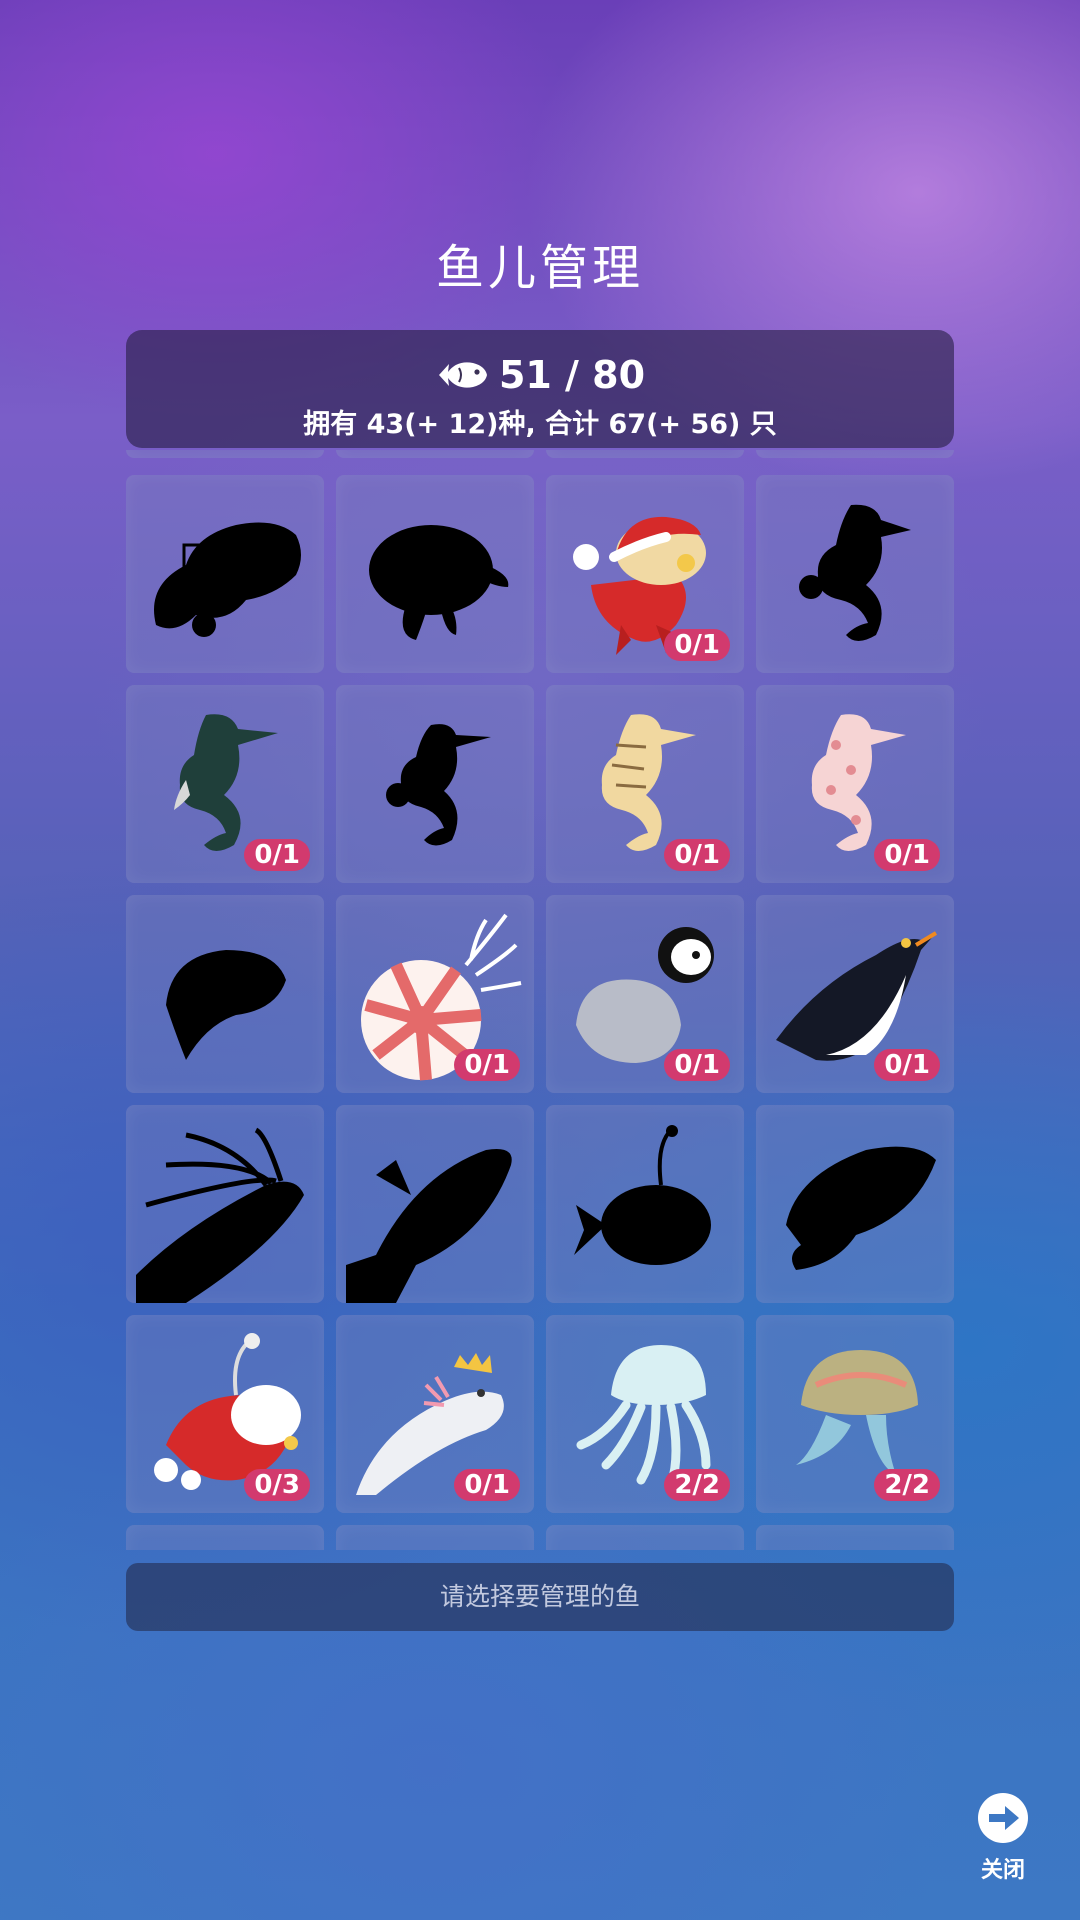 The image size is (1080, 1920). What do you see at coordinates (540, 424) in the screenshot?
I see `collection-summary: 拥有 43(+ 12)种, 合计 67(+ 56) 只` at bounding box center [540, 424].